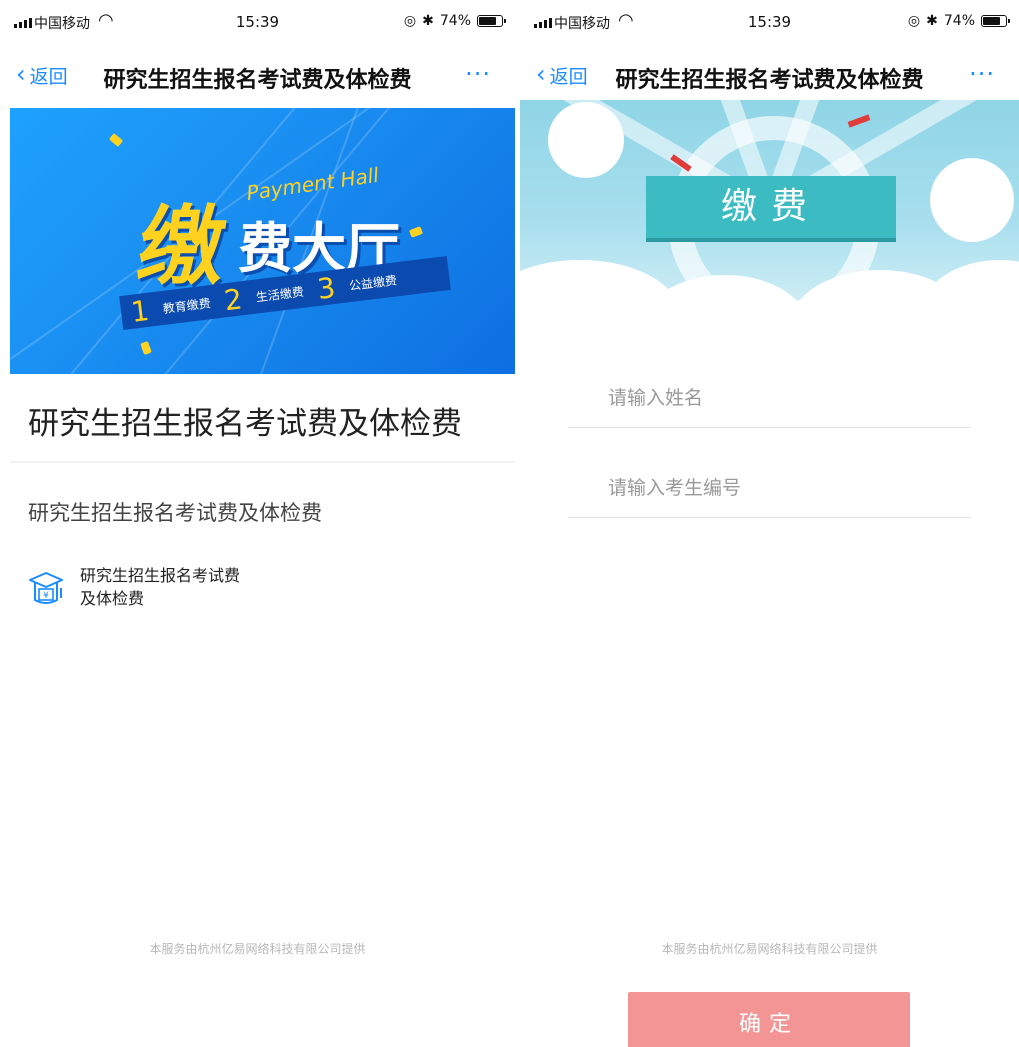 The width and height of the screenshot is (1019, 1047). I want to click on confirm-button: 确定, so click(769, 1019).